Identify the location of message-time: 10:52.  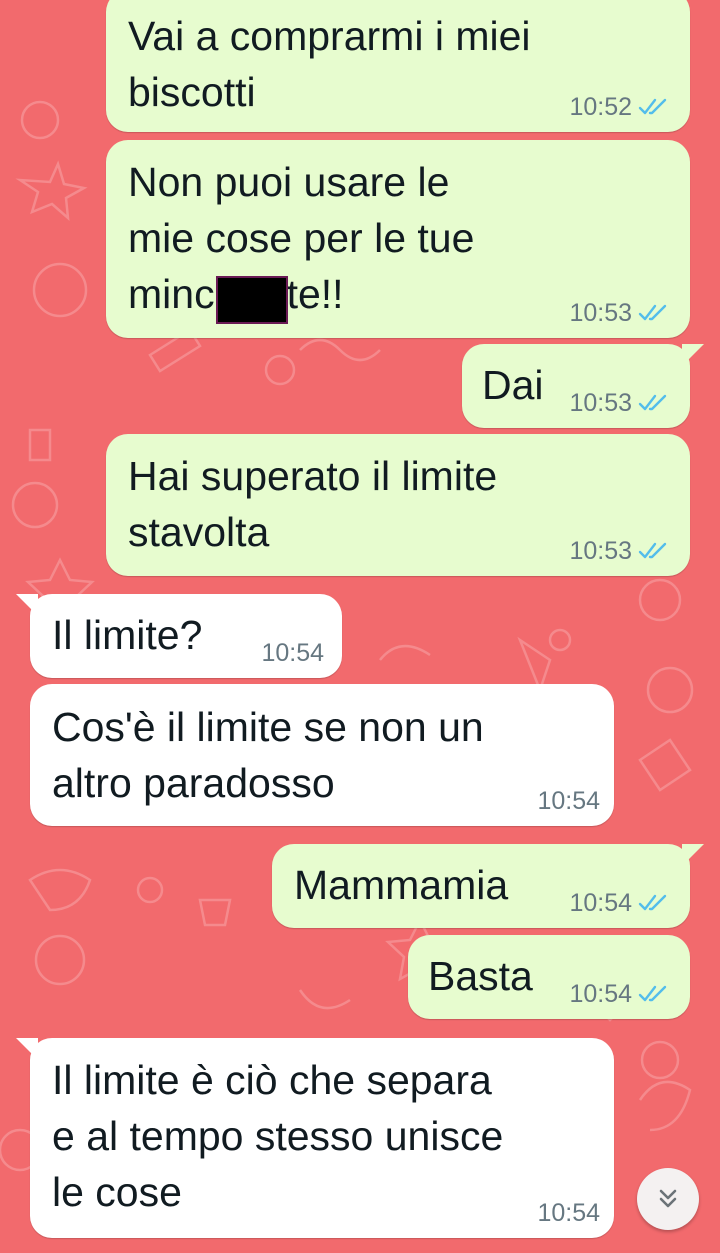
(600, 107).